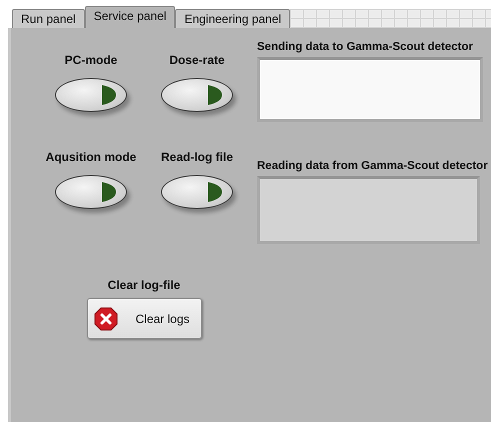  I want to click on button-label: PC-mode, so click(91, 60).